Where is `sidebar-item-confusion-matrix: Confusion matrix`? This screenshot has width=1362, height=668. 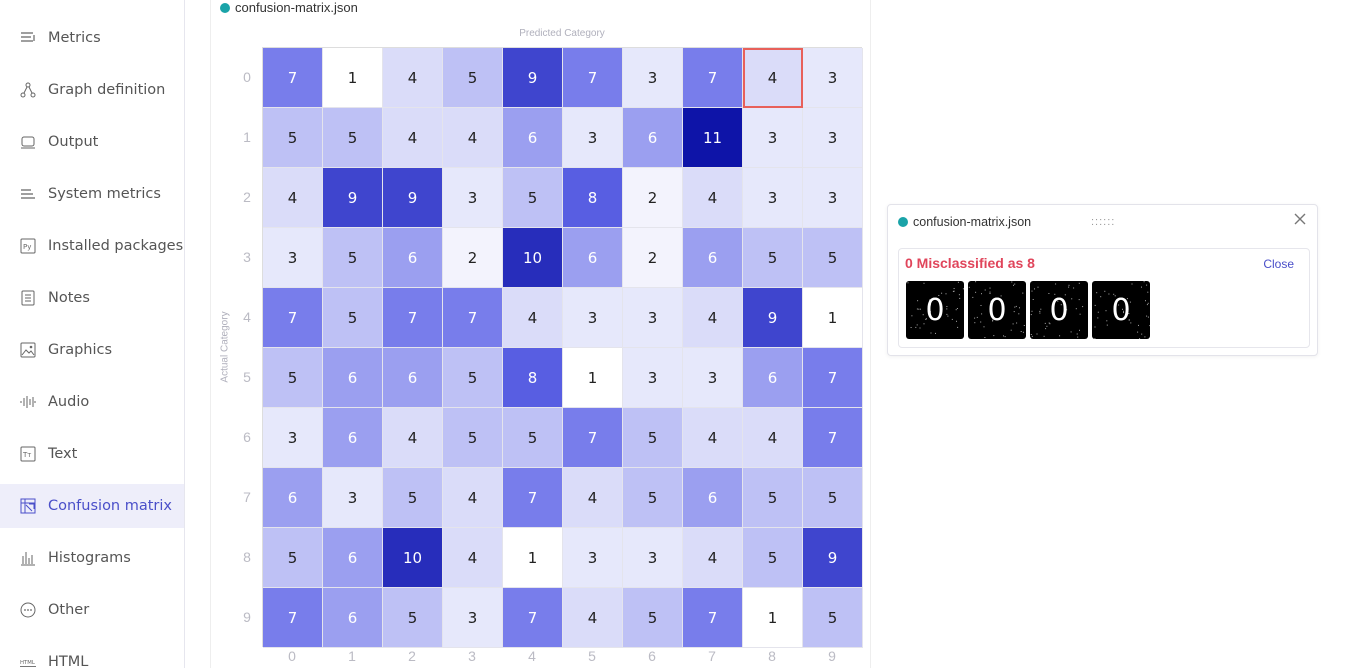 sidebar-item-confusion-matrix: Confusion matrix is located at coordinates (92, 506).